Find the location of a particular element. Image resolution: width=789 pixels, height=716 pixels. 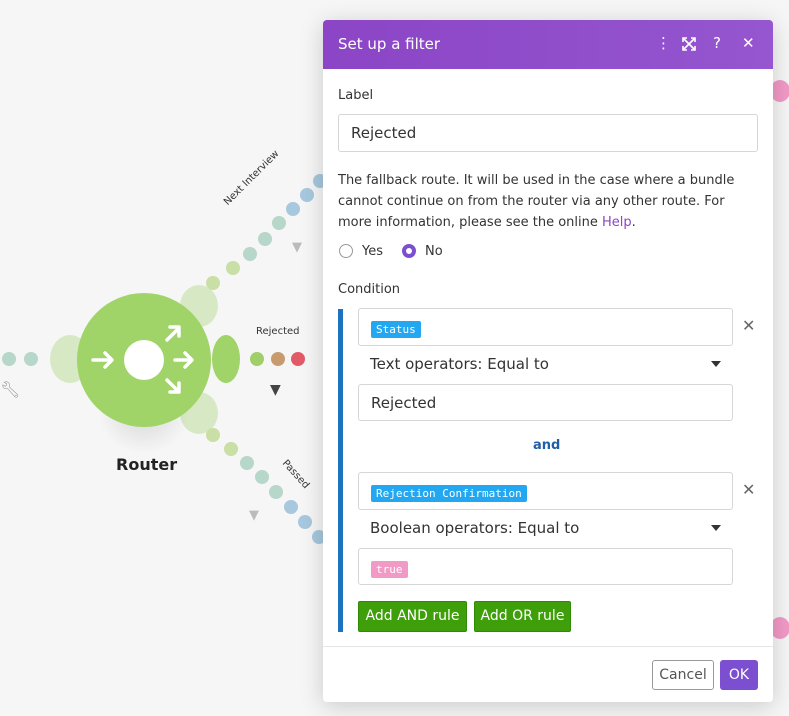

condition-heading: Condition is located at coordinates (369, 289).